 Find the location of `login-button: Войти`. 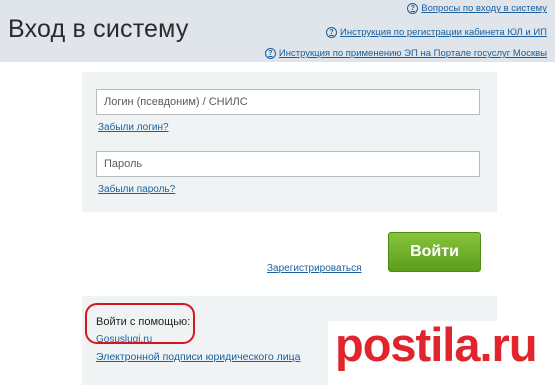

login-button: Войти is located at coordinates (434, 252).